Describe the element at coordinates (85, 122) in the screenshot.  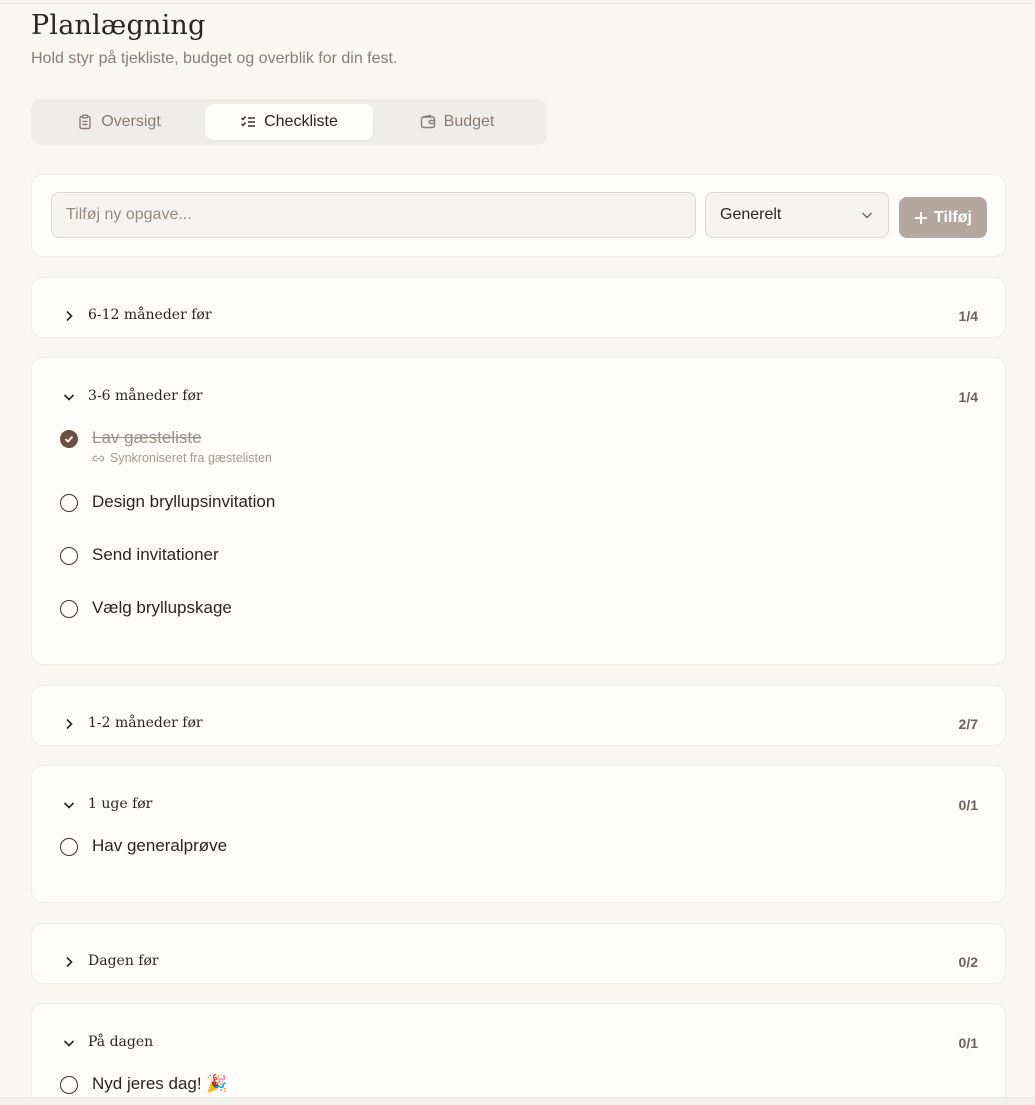
I see `clipboard-icon` at that location.